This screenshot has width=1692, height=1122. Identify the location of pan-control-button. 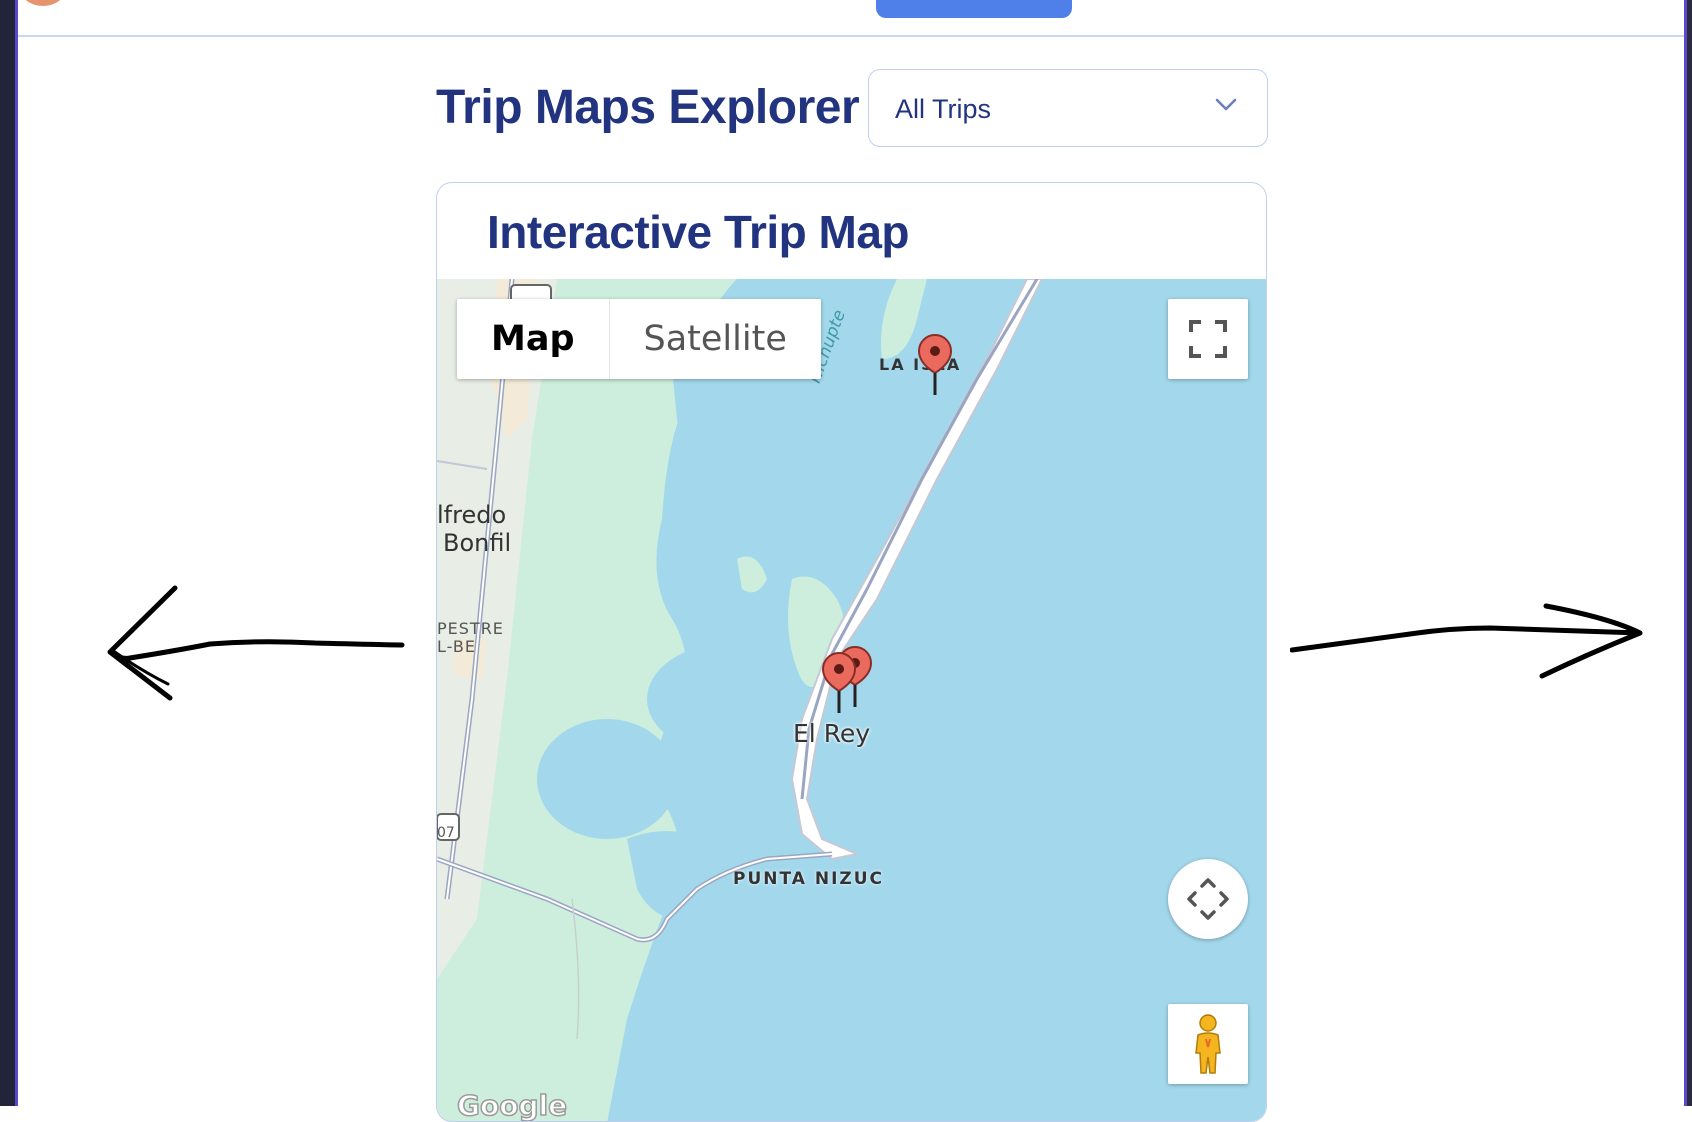
(1208, 899).